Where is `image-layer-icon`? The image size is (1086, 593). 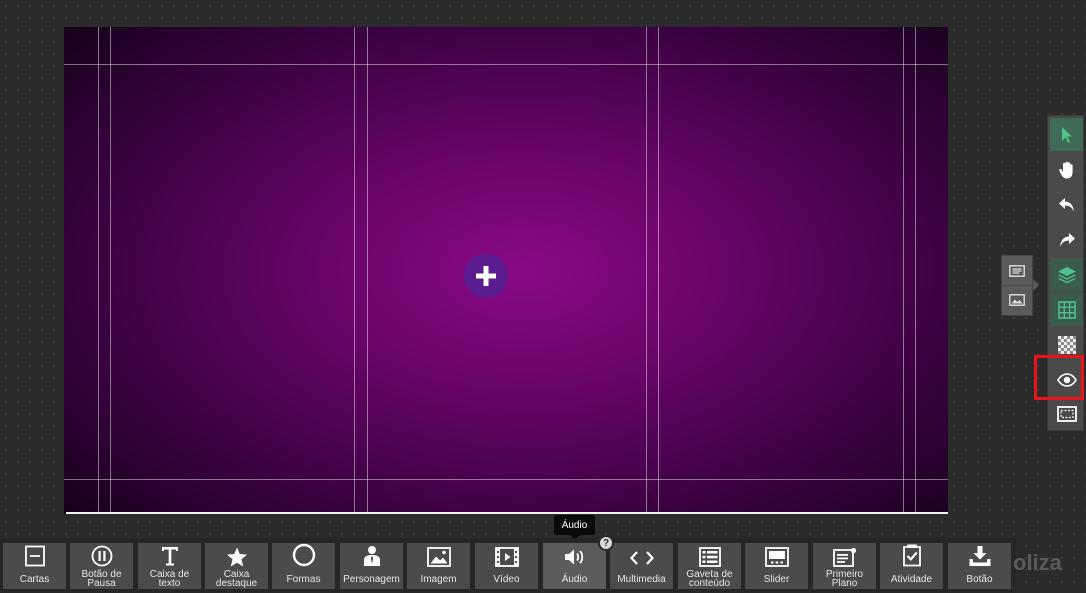 image-layer-icon is located at coordinates (1017, 300).